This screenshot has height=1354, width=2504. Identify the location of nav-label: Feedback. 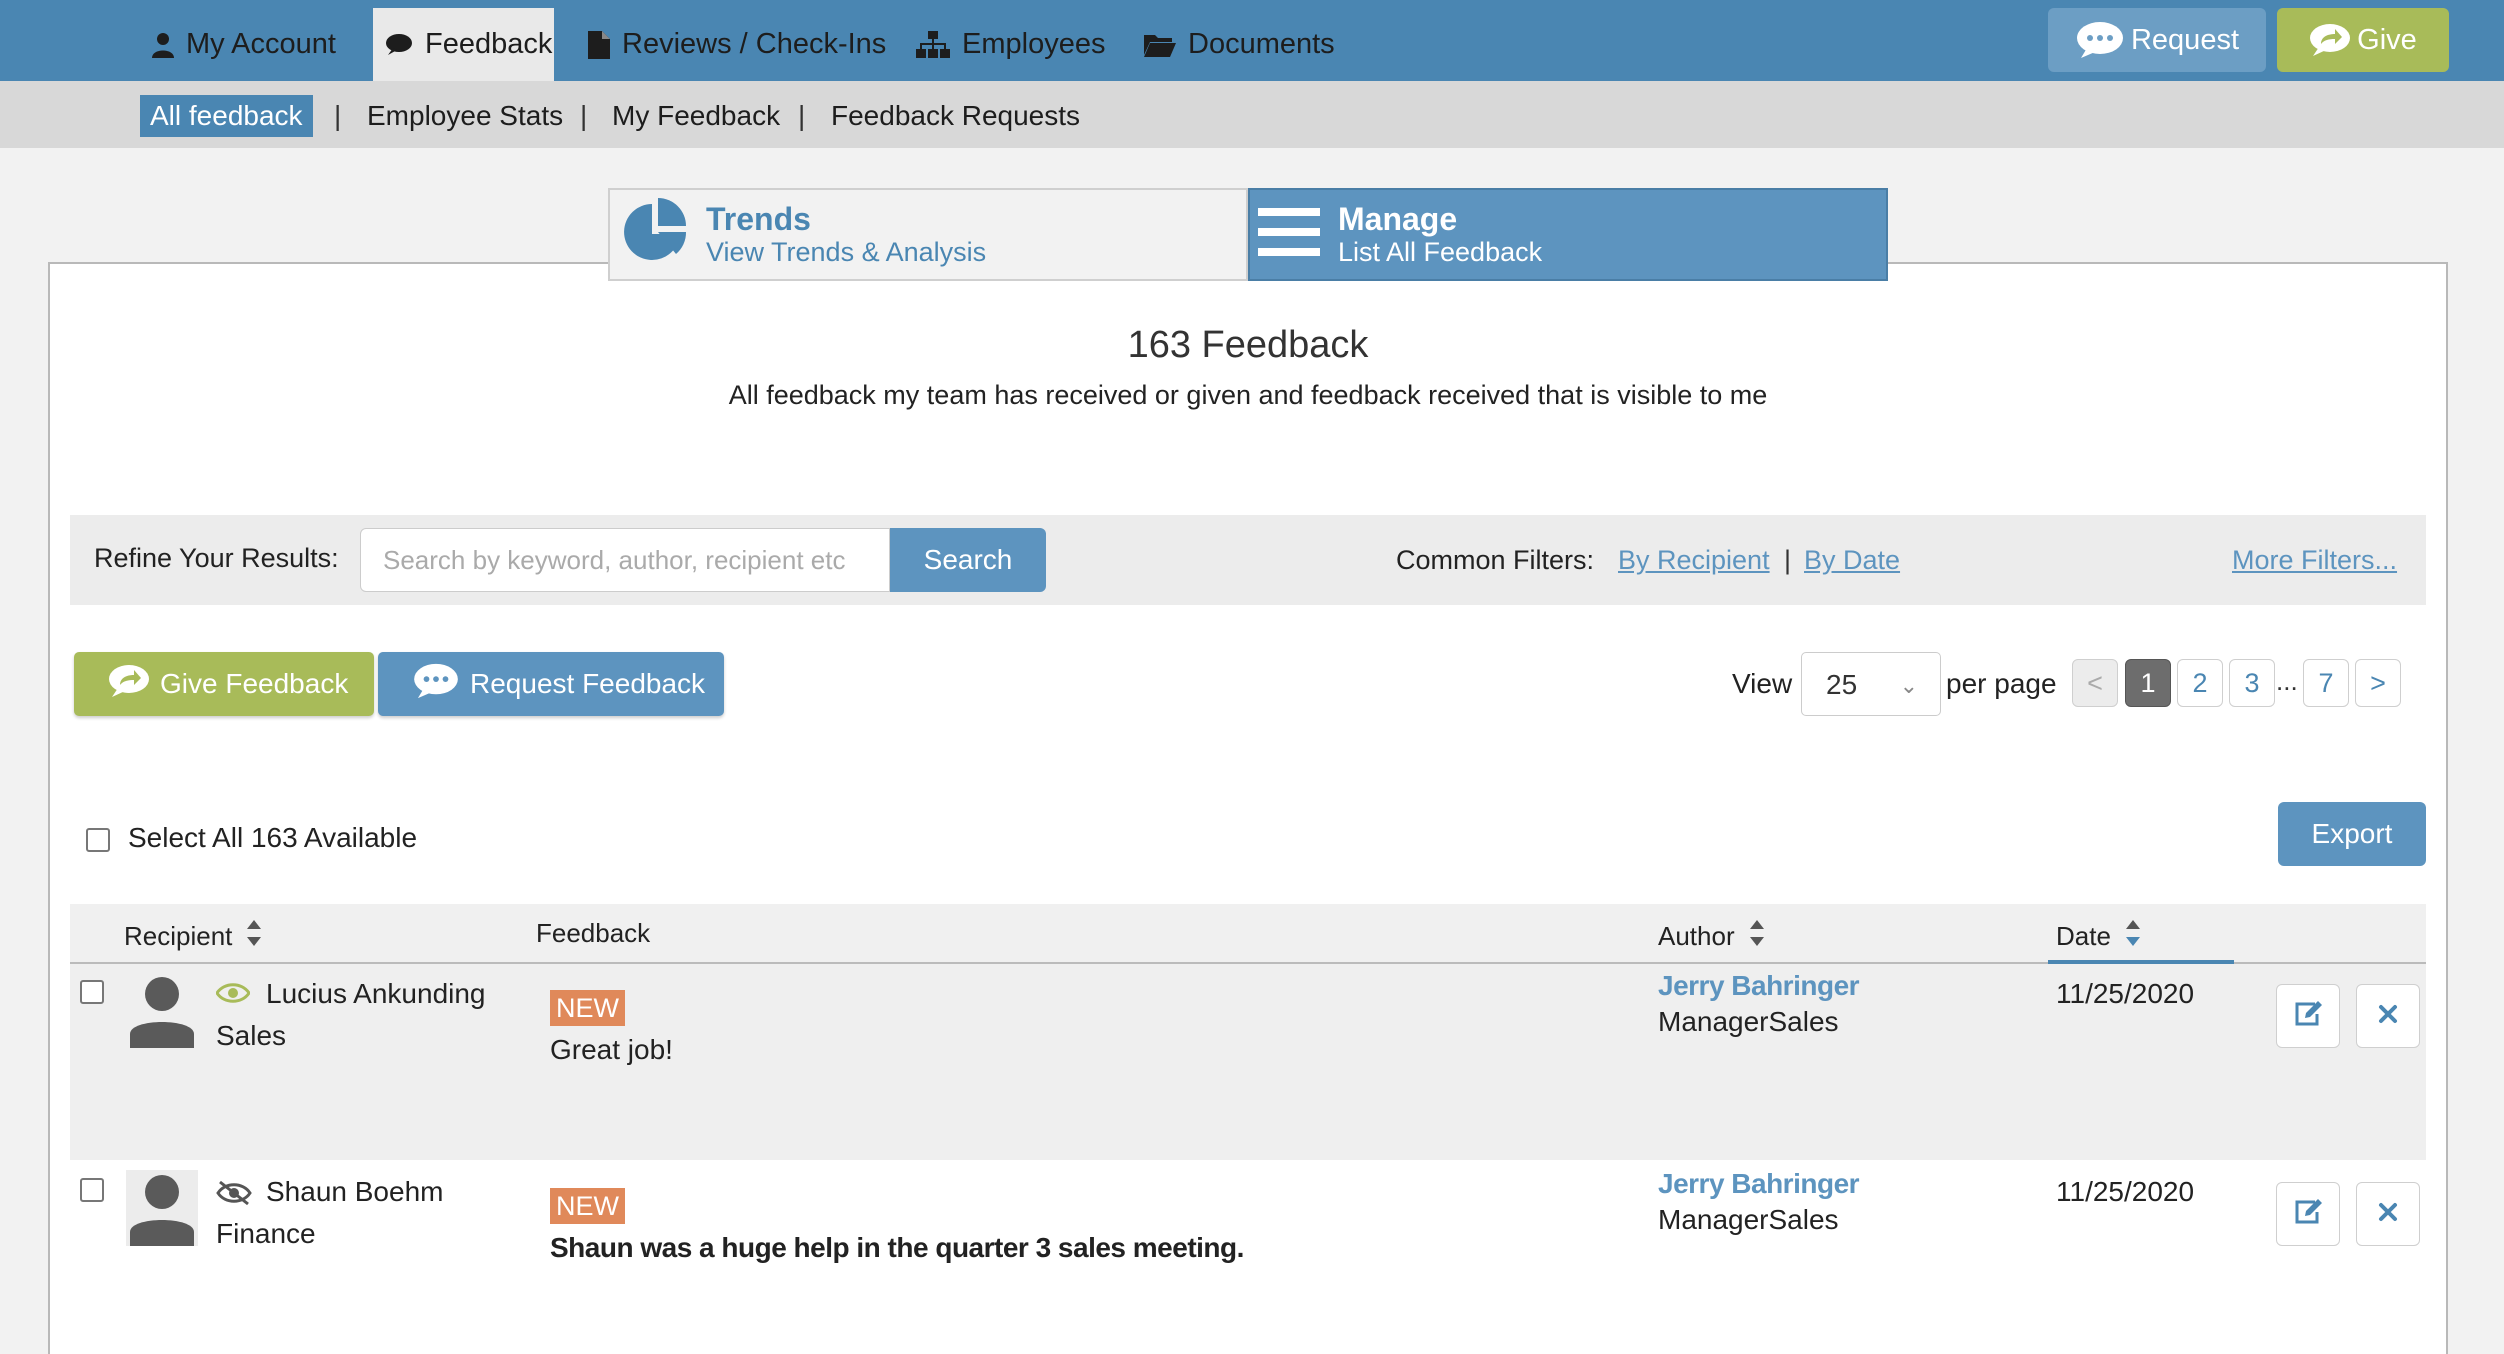
(489, 44).